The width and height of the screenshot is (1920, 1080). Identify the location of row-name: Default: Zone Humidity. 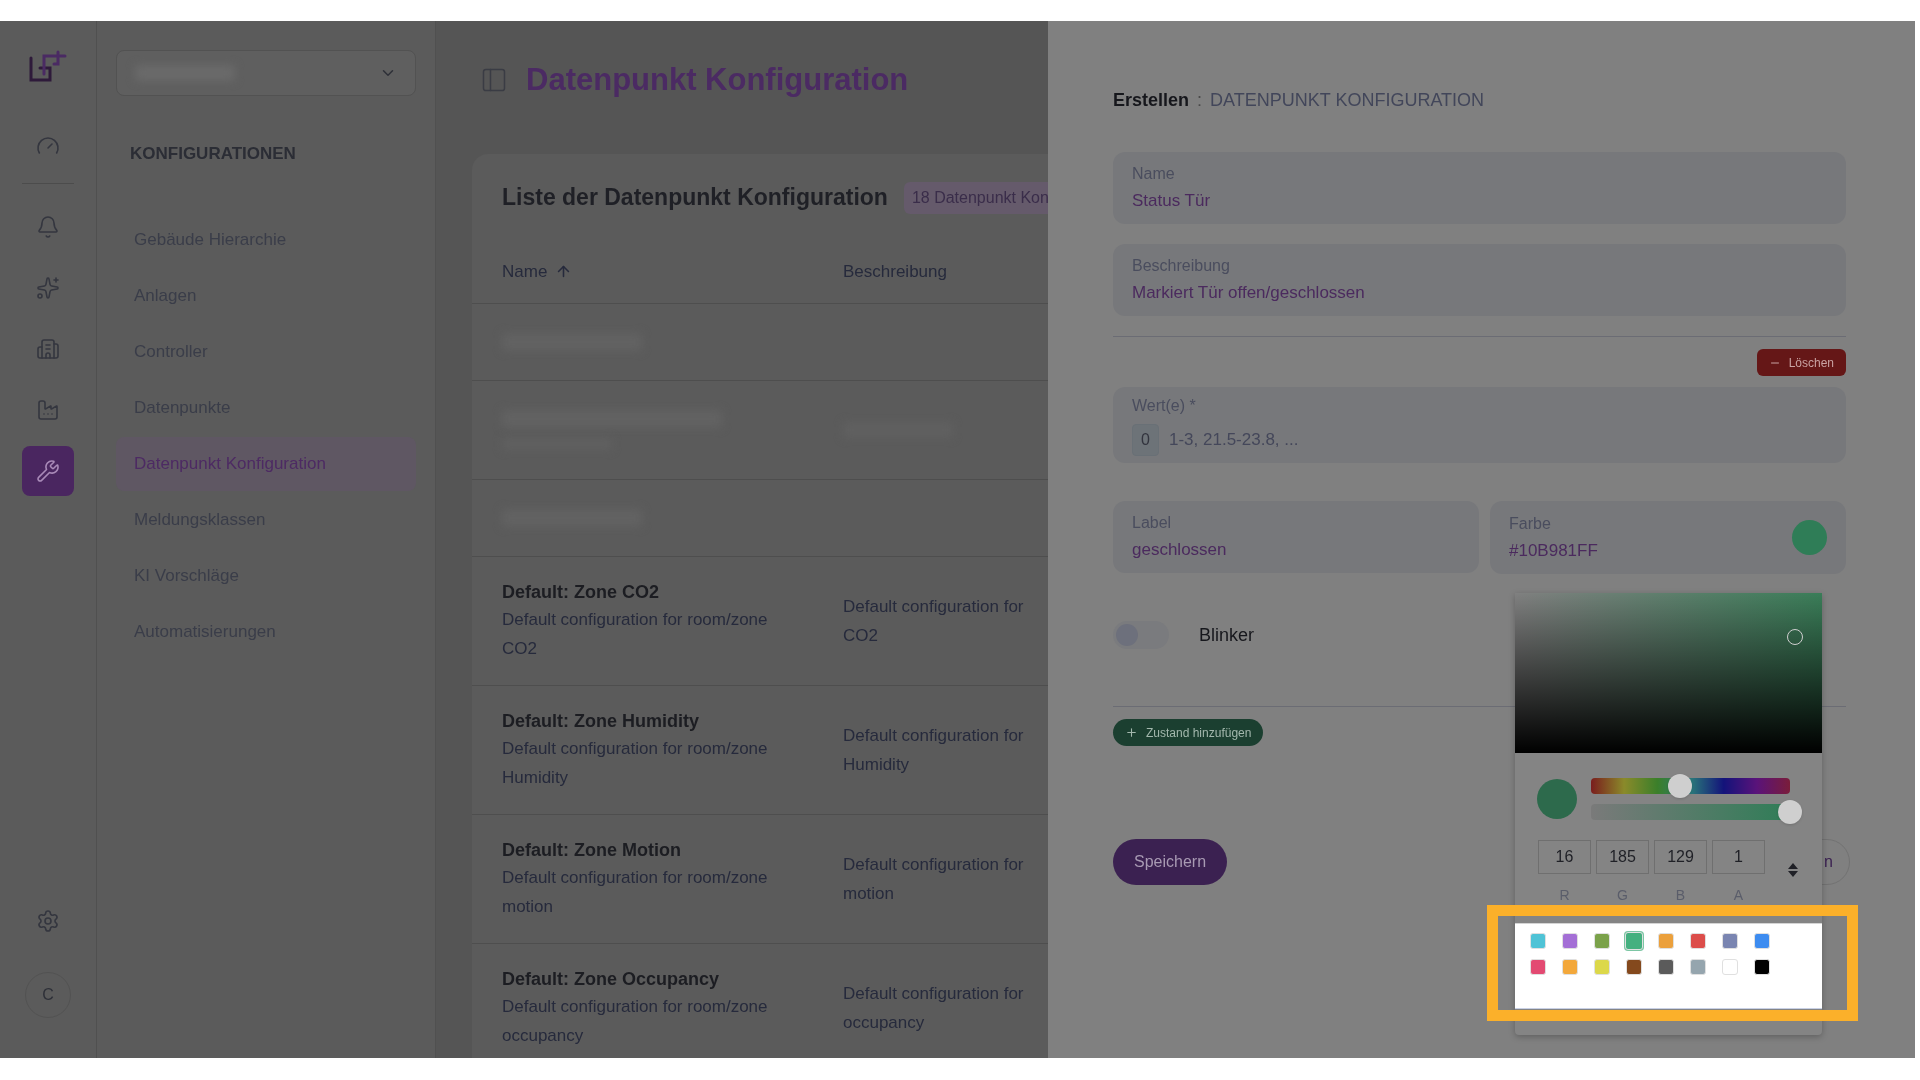
(601, 721).